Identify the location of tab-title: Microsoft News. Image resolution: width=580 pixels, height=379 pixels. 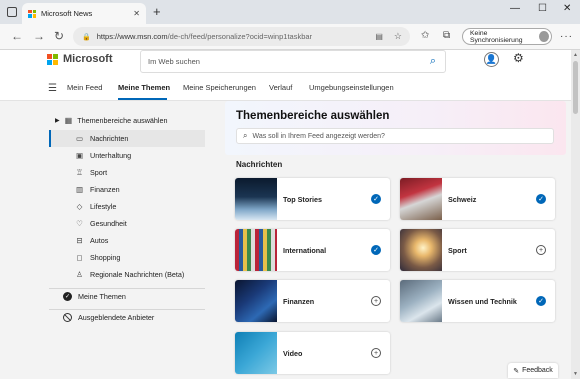
(67, 13).